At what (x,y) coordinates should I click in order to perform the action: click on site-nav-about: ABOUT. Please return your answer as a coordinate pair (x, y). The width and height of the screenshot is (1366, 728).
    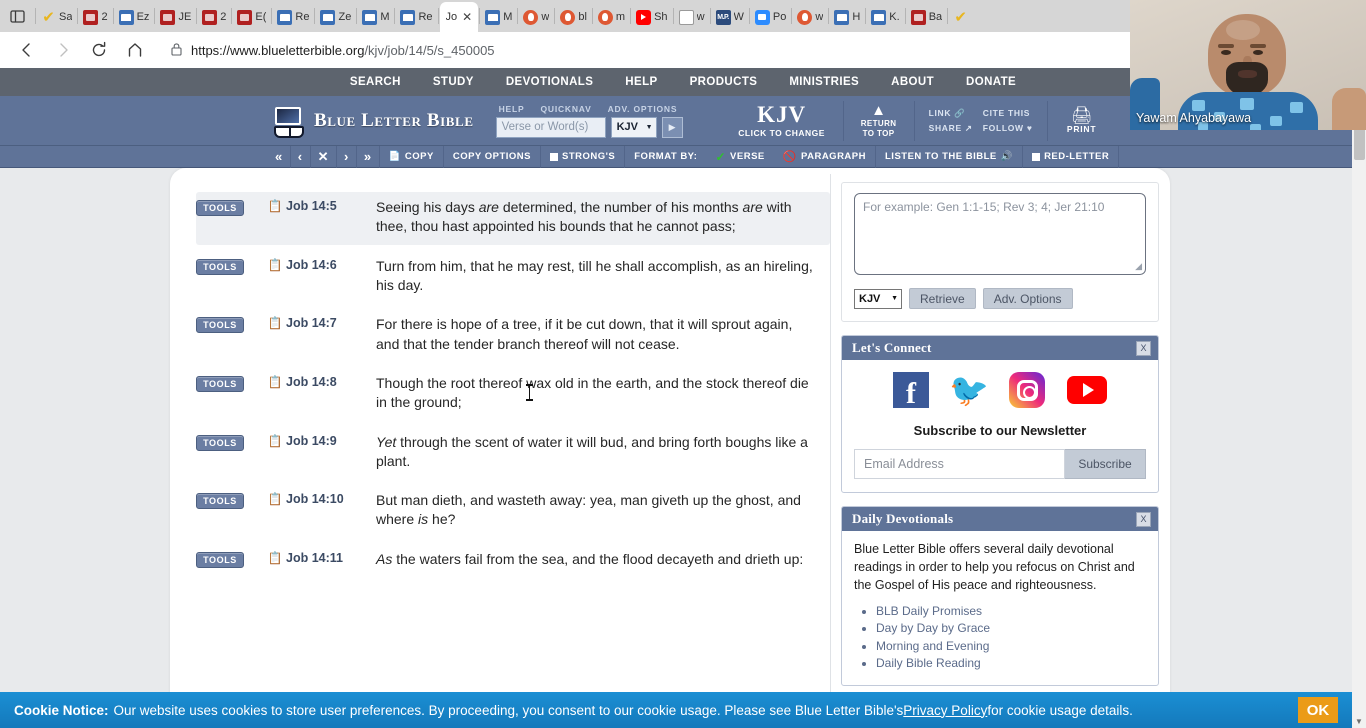
    Looking at the image, I should click on (912, 82).